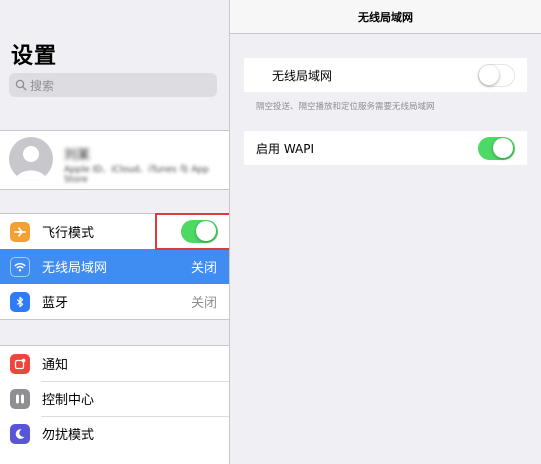 The height and width of the screenshot is (464, 541). Describe the element at coordinates (345, 107) in the screenshot. I see `wifi-footnote: 隔空投送、隔空播放和定位服务需要无线局域网` at that location.